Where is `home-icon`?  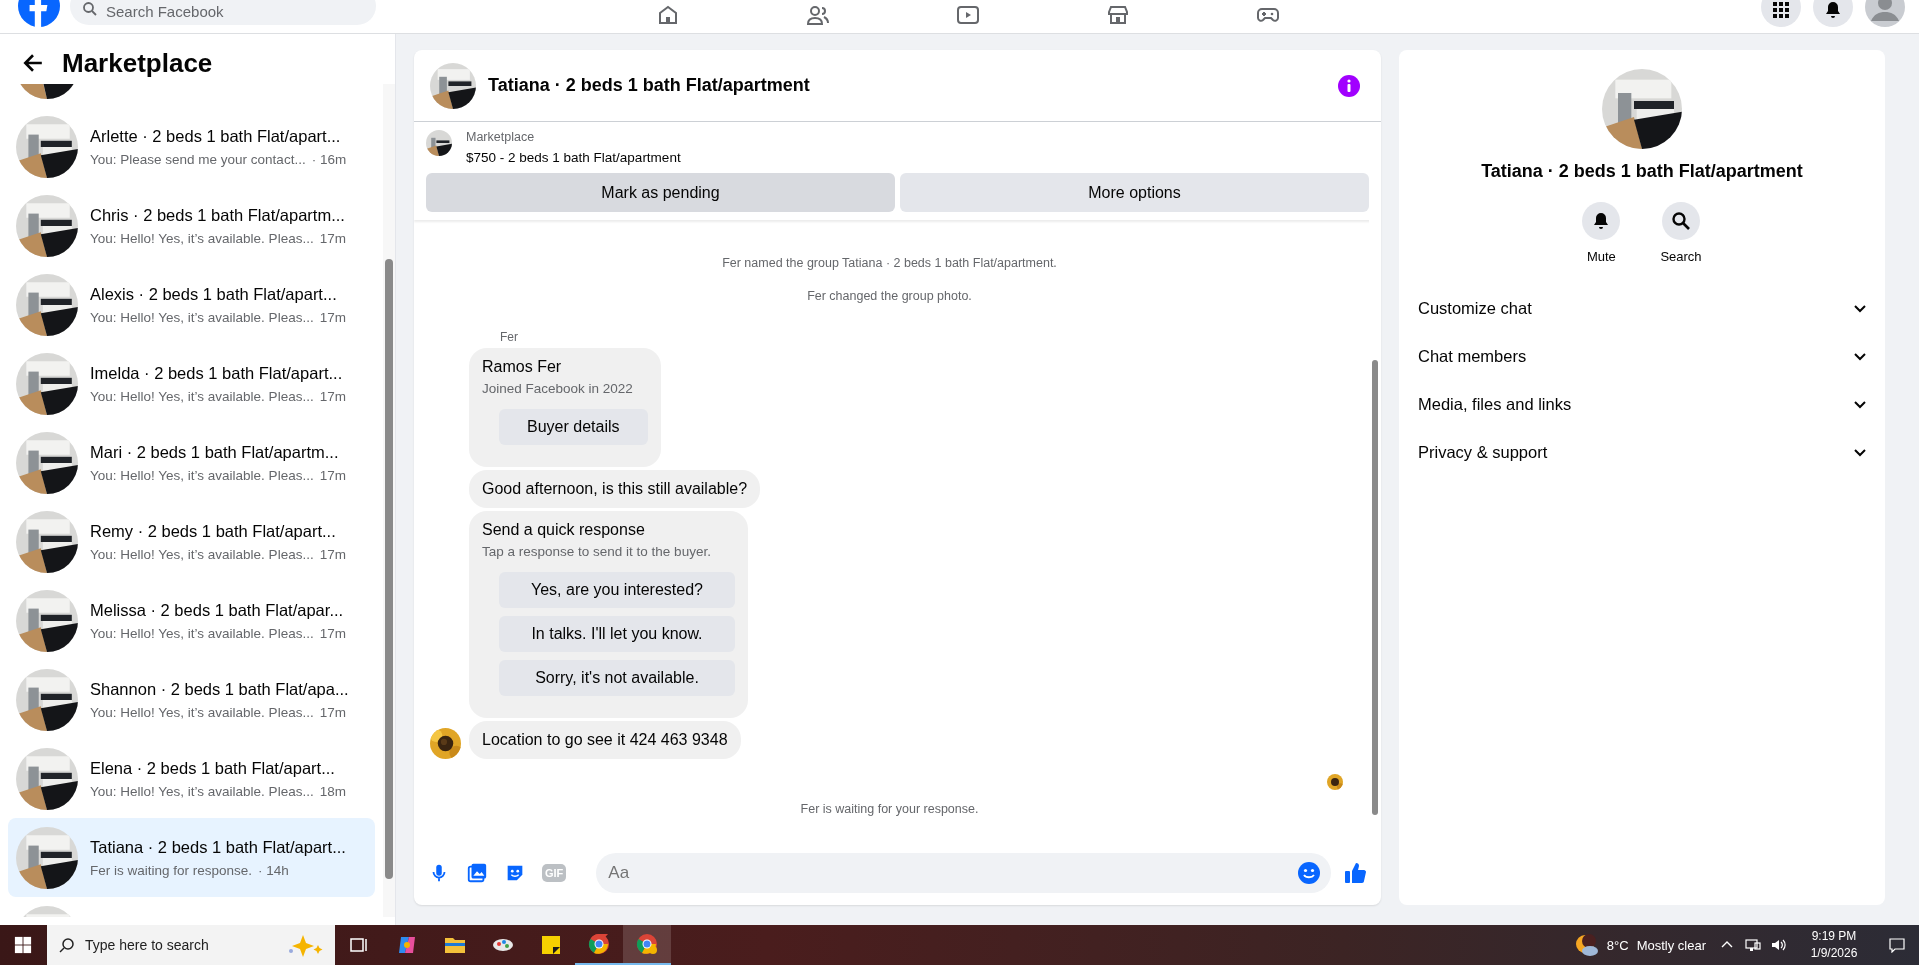
home-icon is located at coordinates (668, 15).